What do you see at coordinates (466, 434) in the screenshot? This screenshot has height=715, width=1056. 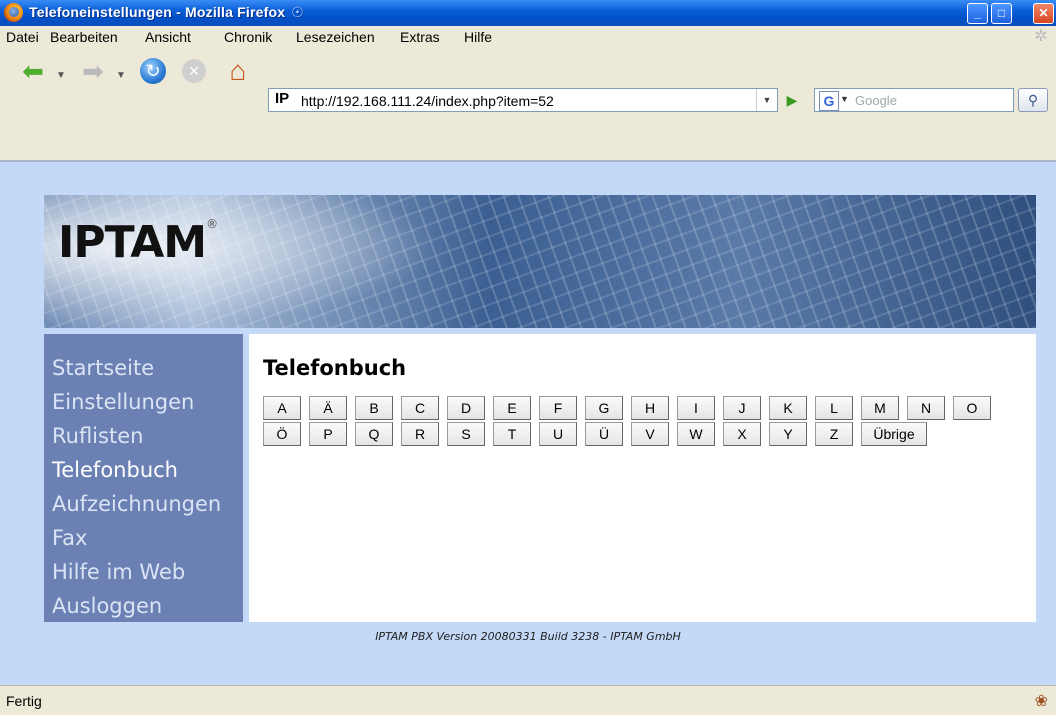 I see `letter-button-s: S` at bounding box center [466, 434].